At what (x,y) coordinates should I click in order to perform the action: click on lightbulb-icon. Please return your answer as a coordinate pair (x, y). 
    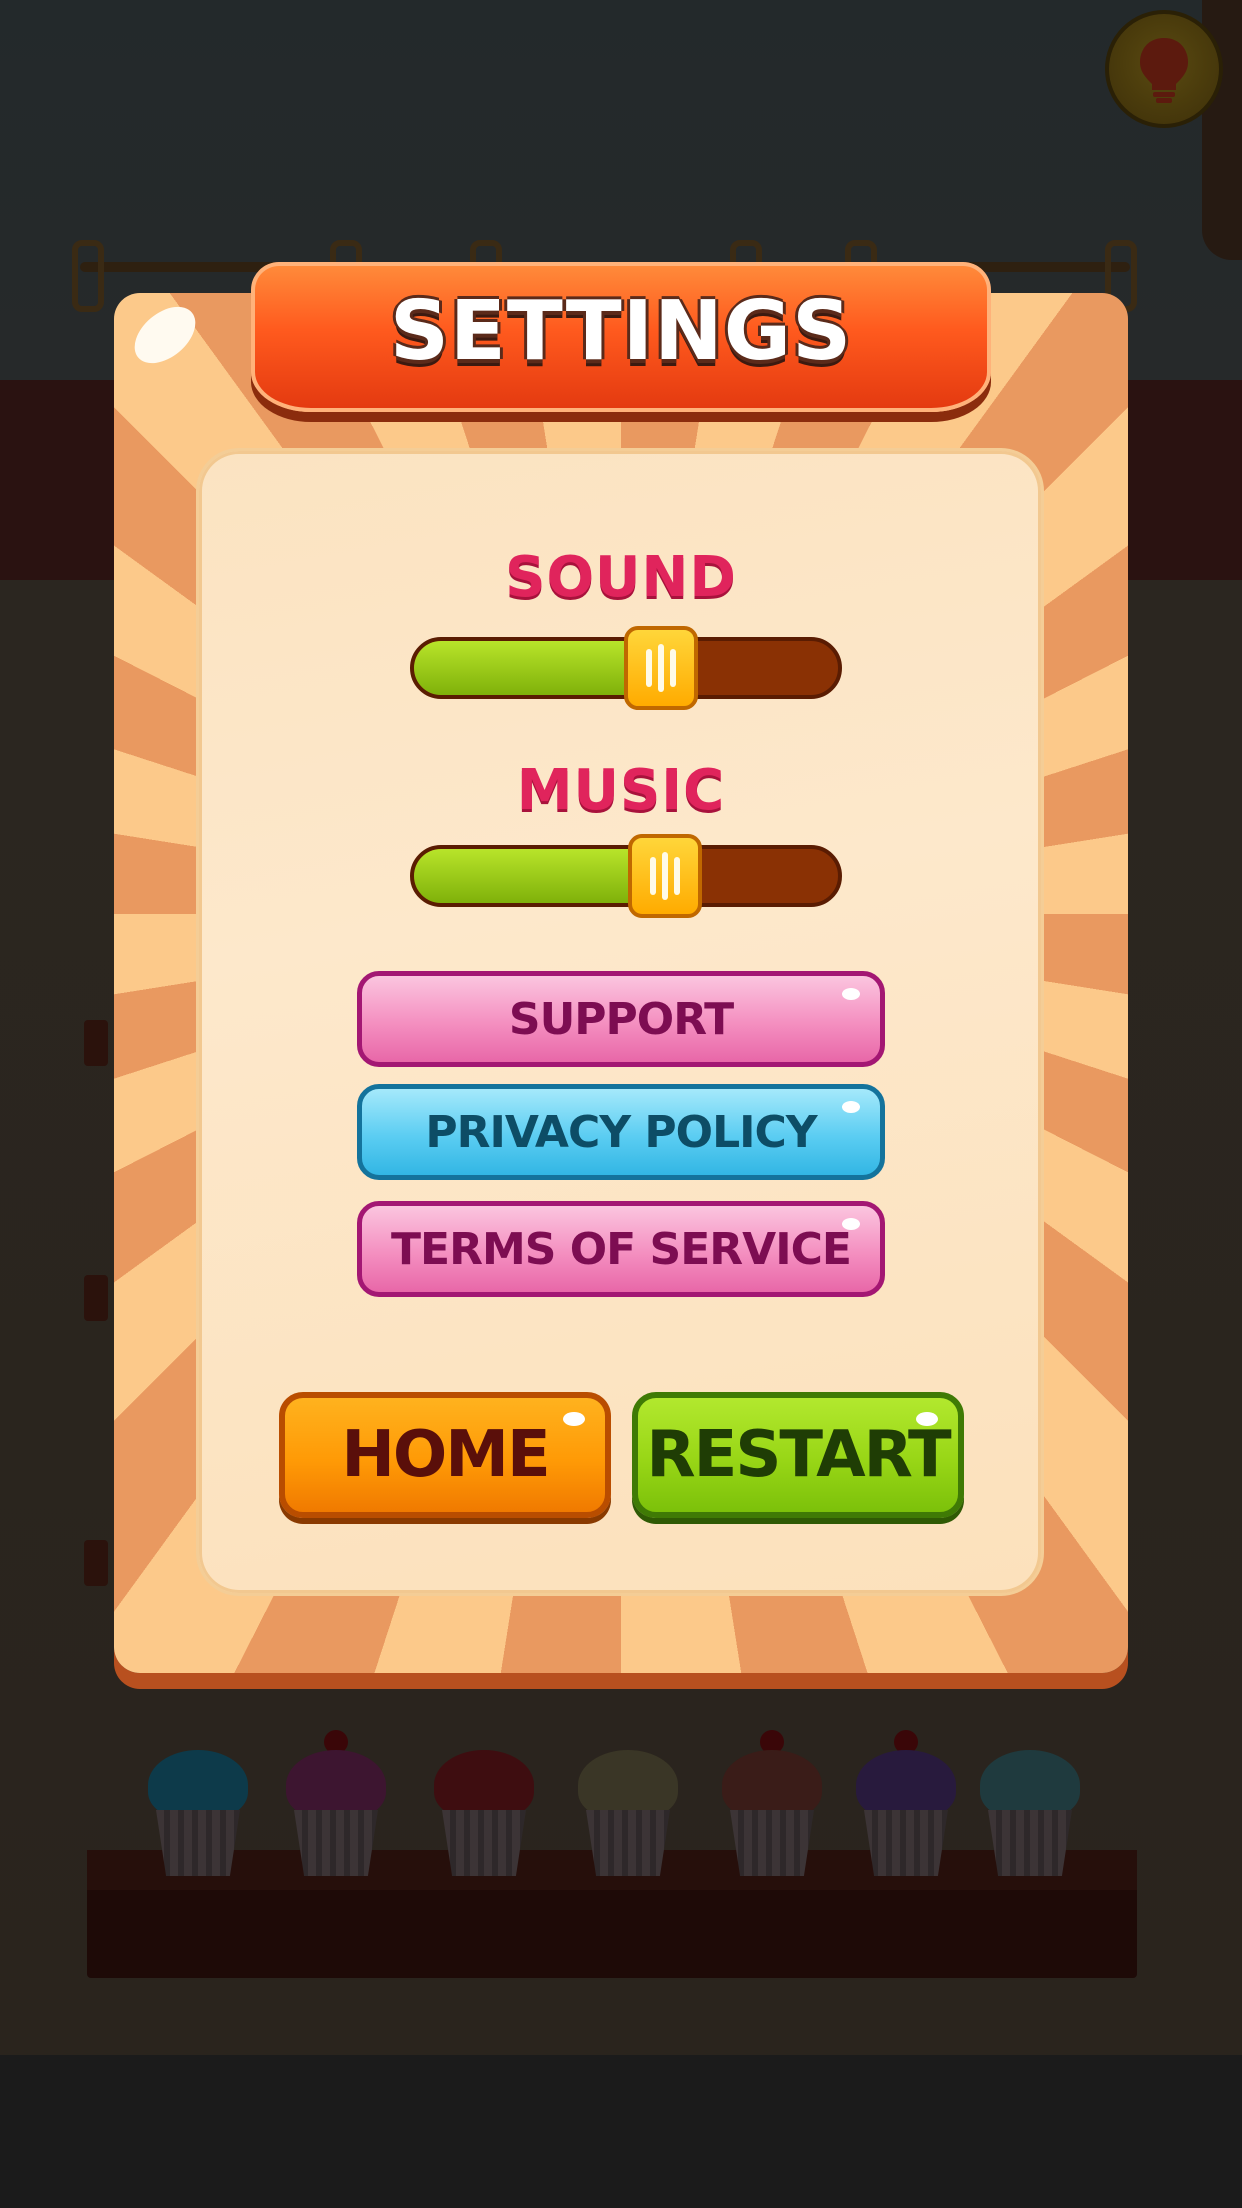
    Looking at the image, I should click on (1164, 70).